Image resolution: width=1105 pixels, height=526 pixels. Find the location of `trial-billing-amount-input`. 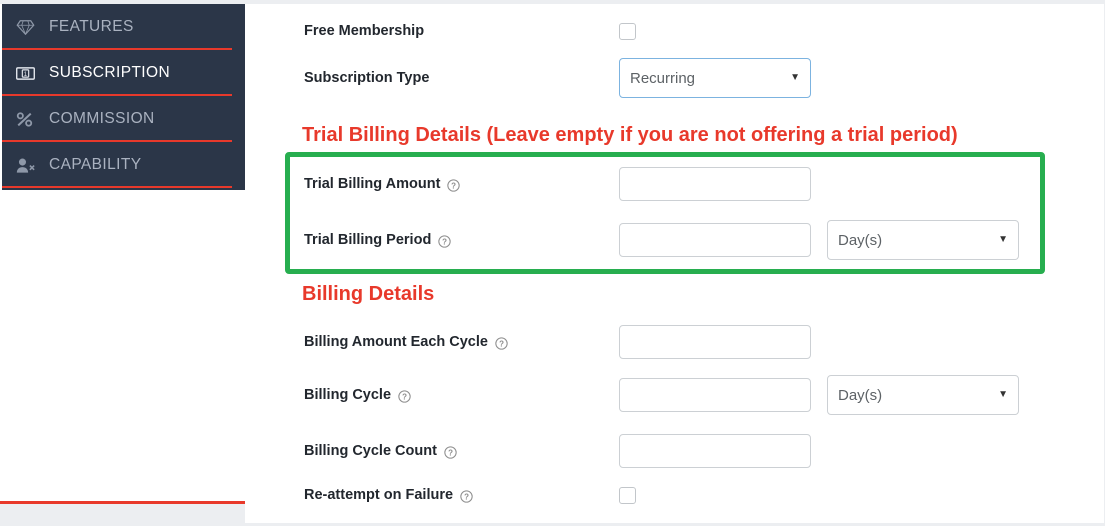

trial-billing-amount-input is located at coordinates (715, 184).